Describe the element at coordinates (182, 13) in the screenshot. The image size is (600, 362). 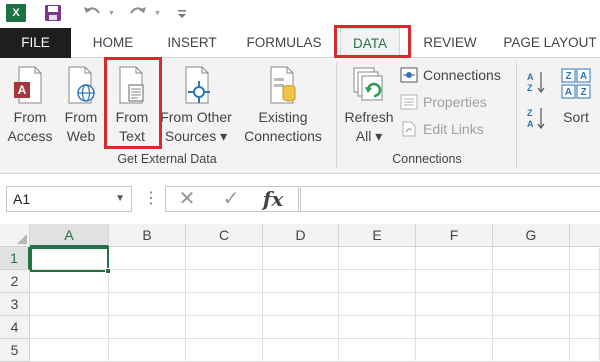
I see `customize-qat-icon` at that location.